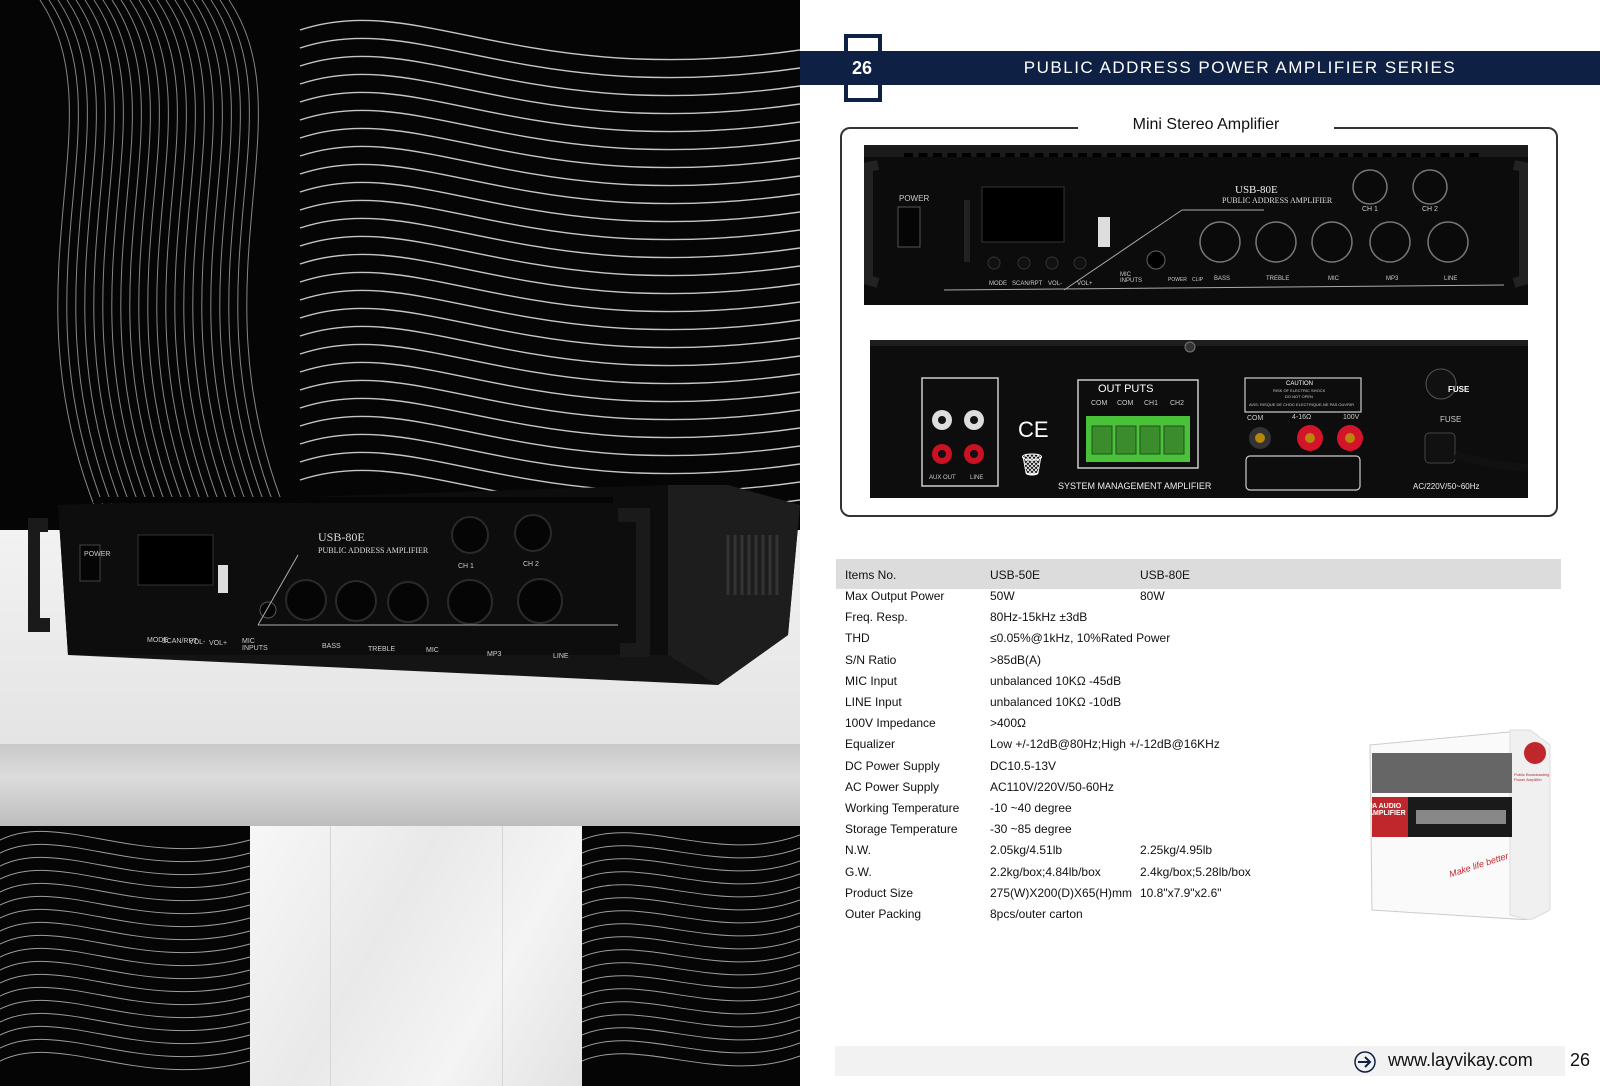 Image resolution: width=1600 pixels, height=1086 pixels. What do you see at coordinates (1365, 1062) in the screenshot?
I see `arrow-right-icon` at bounding box center [1365, 1062].